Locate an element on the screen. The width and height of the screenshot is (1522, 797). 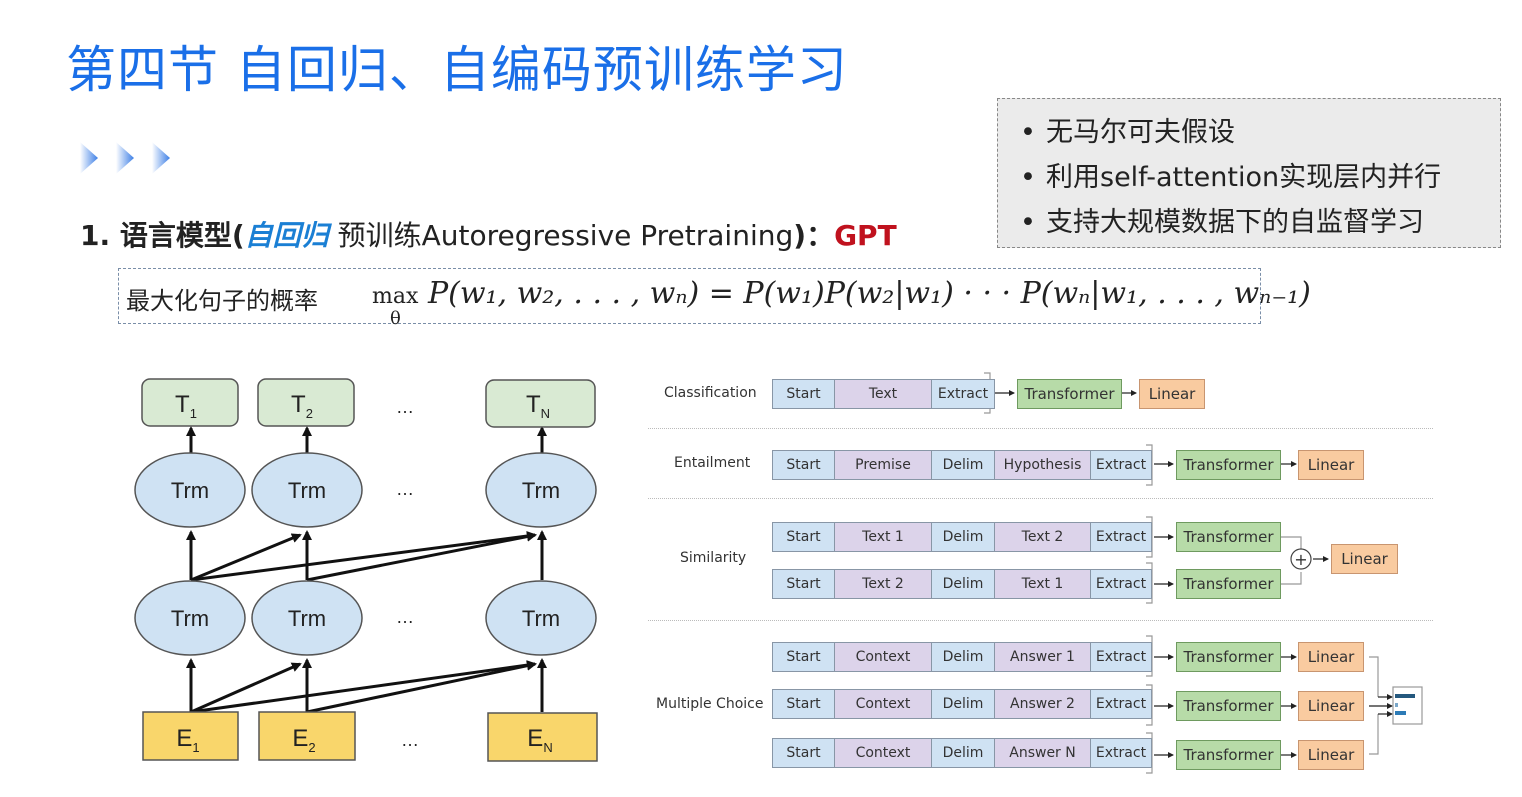
segment-text: Text is located at coordinates (883, 394).